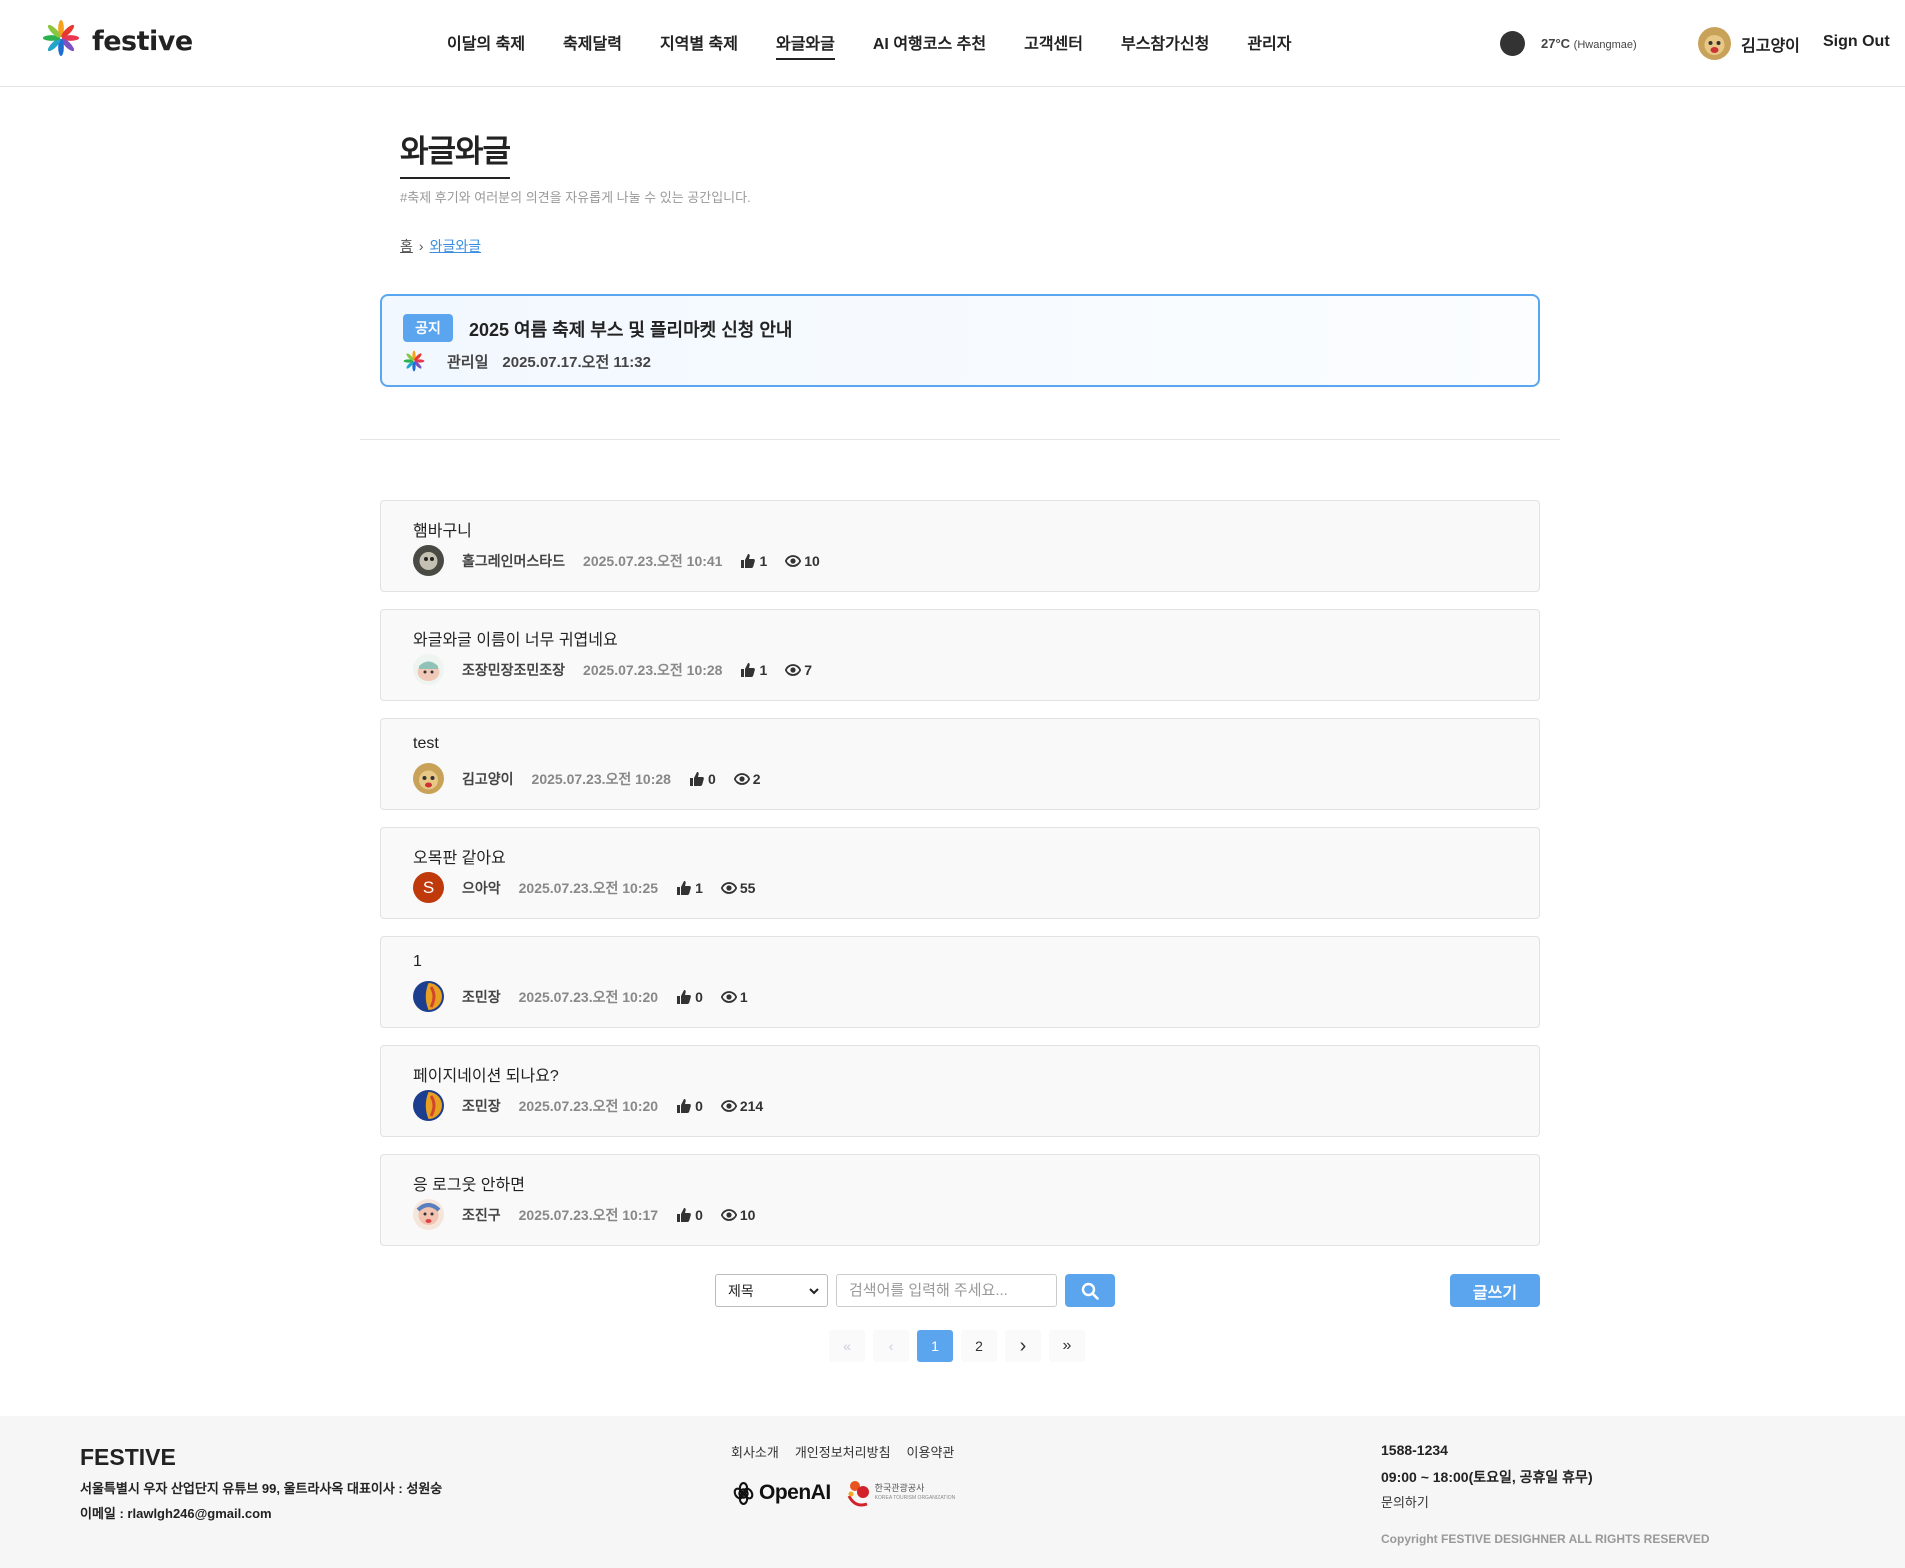 The image size is (1905, 1568). I want to click on search-icon, so click(1090, 1291).